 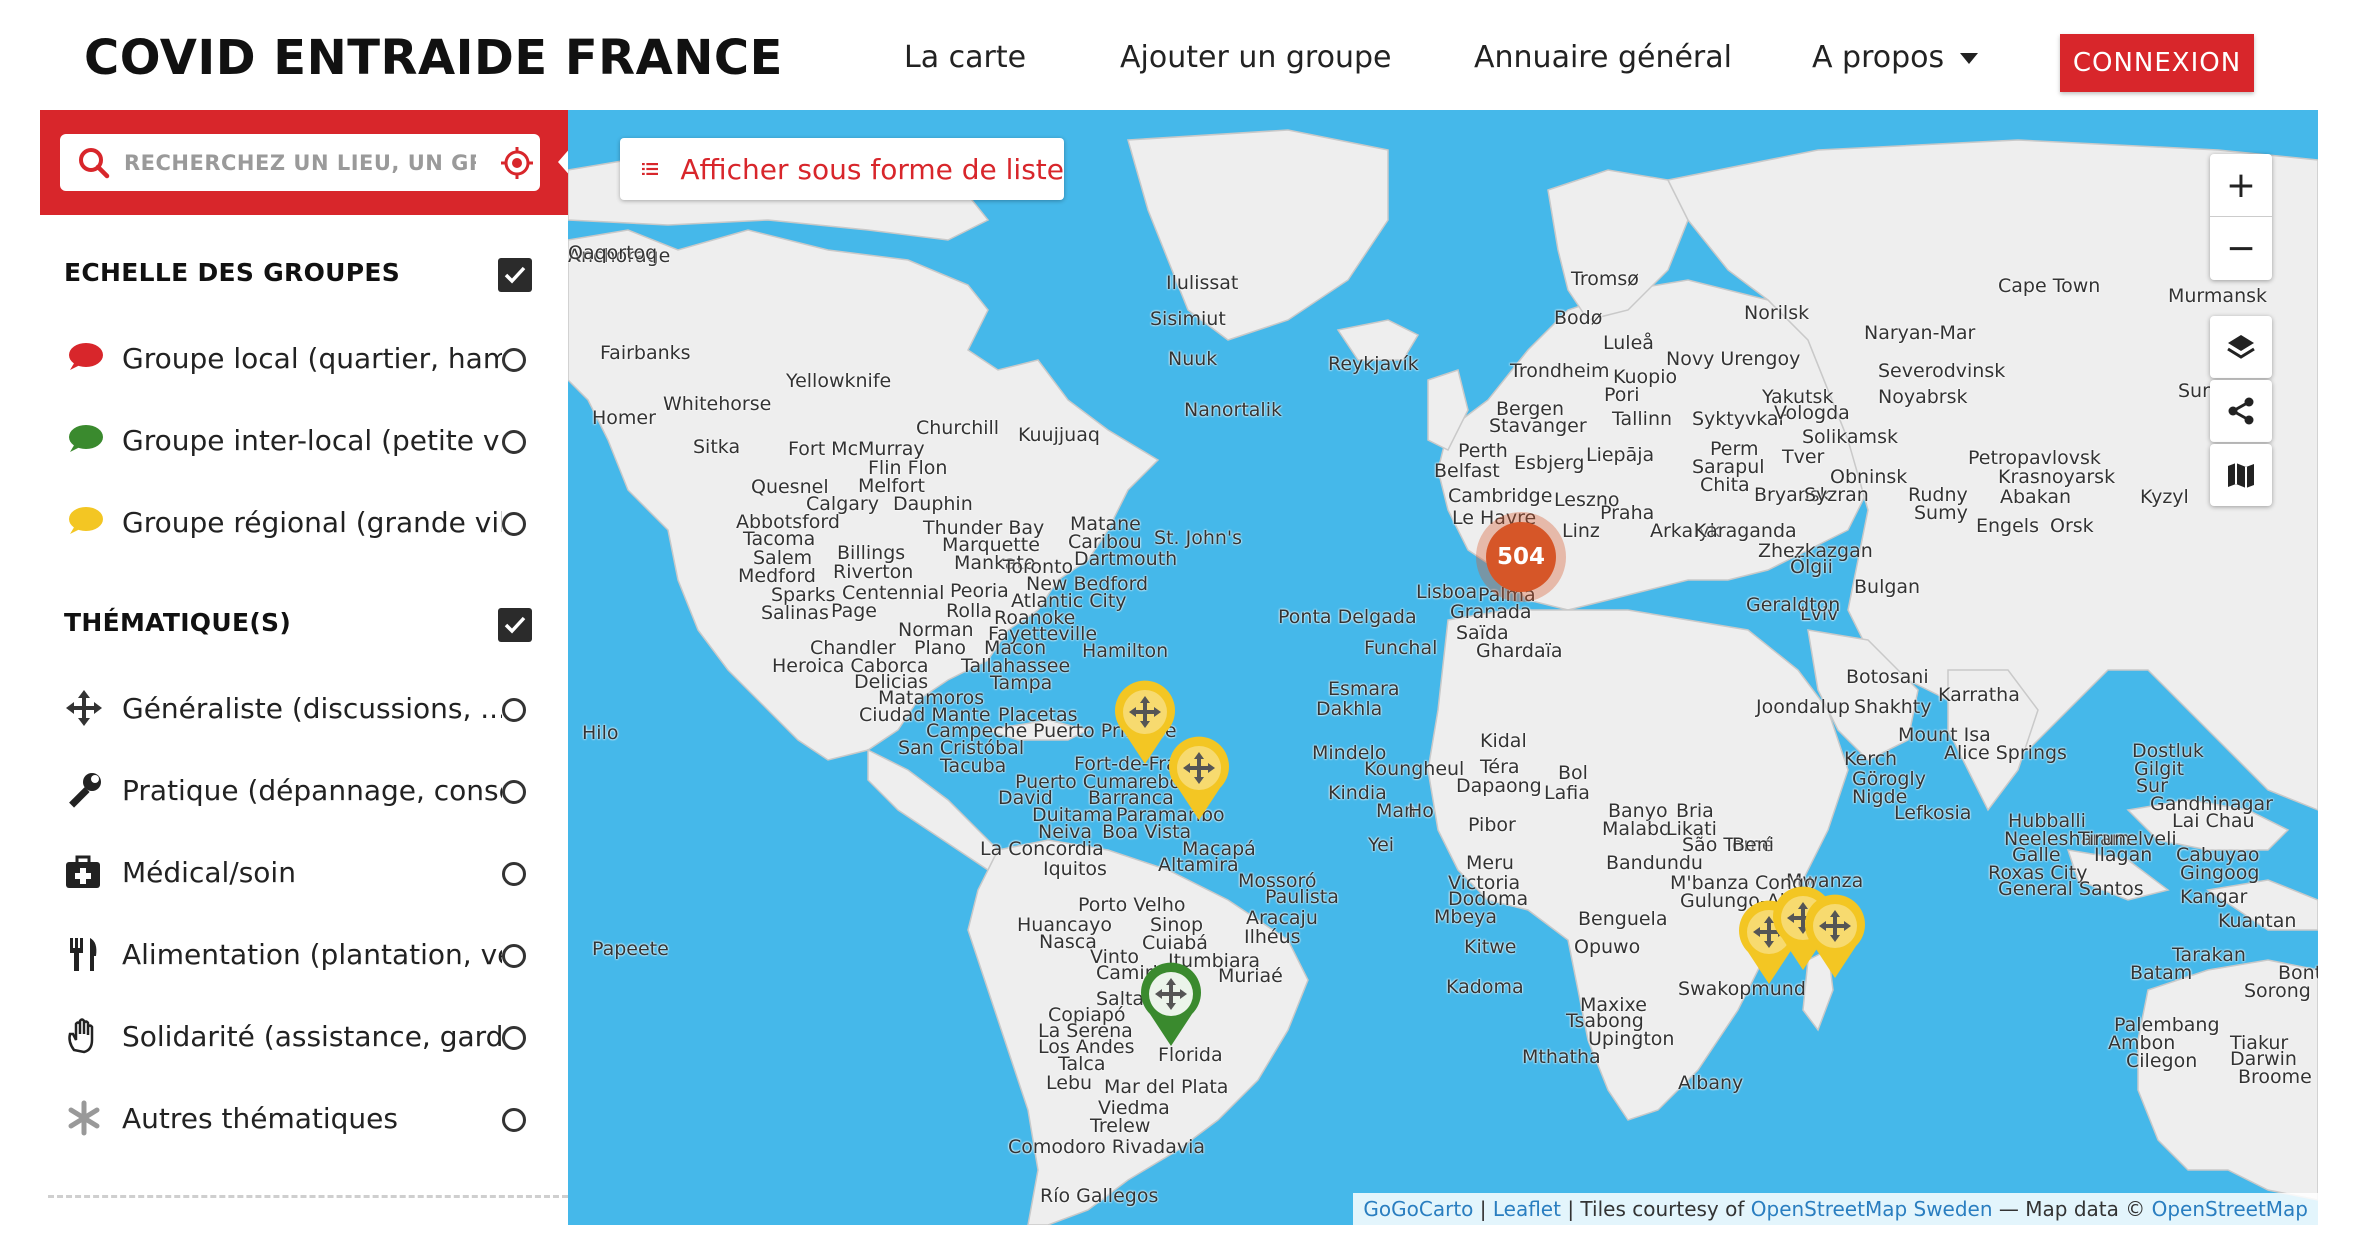 What do you see at coordinates (1364, 689) in the screenshot?
I see `city-label: Esmara` at bounding box center [1364, 689].